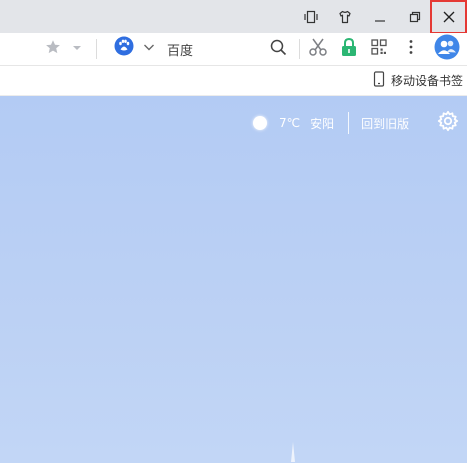  I want to click on close-icon, so click(449, 17).